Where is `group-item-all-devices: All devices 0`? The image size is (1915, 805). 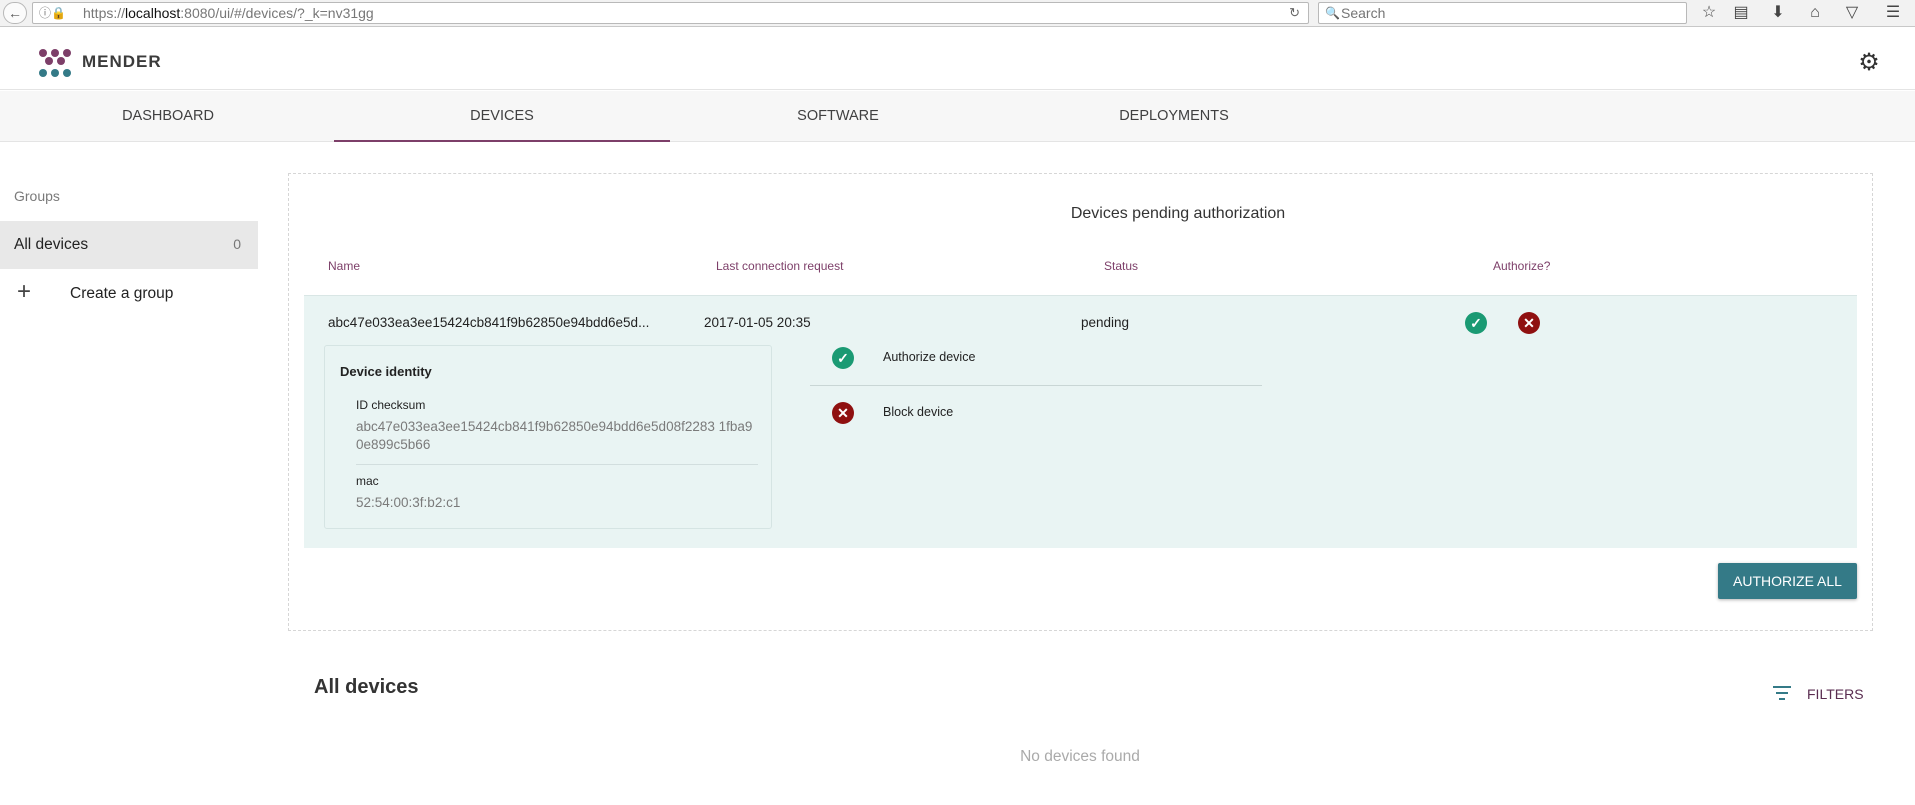
group-item-all-devices: All devices 0 is located at coordinates (129, 245).